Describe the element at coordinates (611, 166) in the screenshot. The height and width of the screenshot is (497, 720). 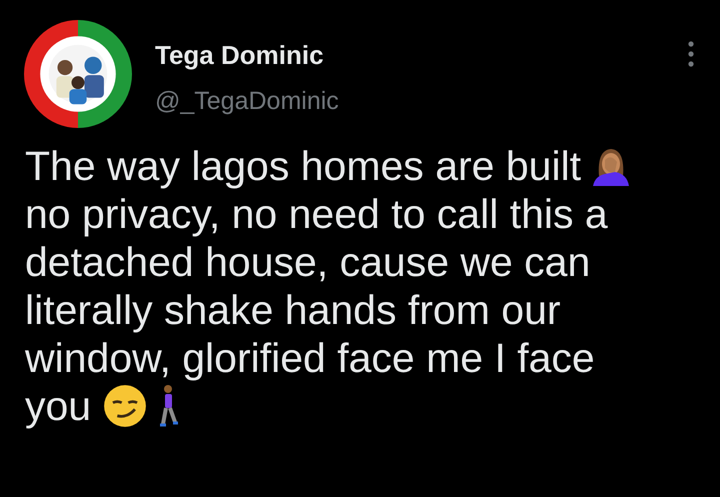
I see `facepalm-emoji-icon` at that location.